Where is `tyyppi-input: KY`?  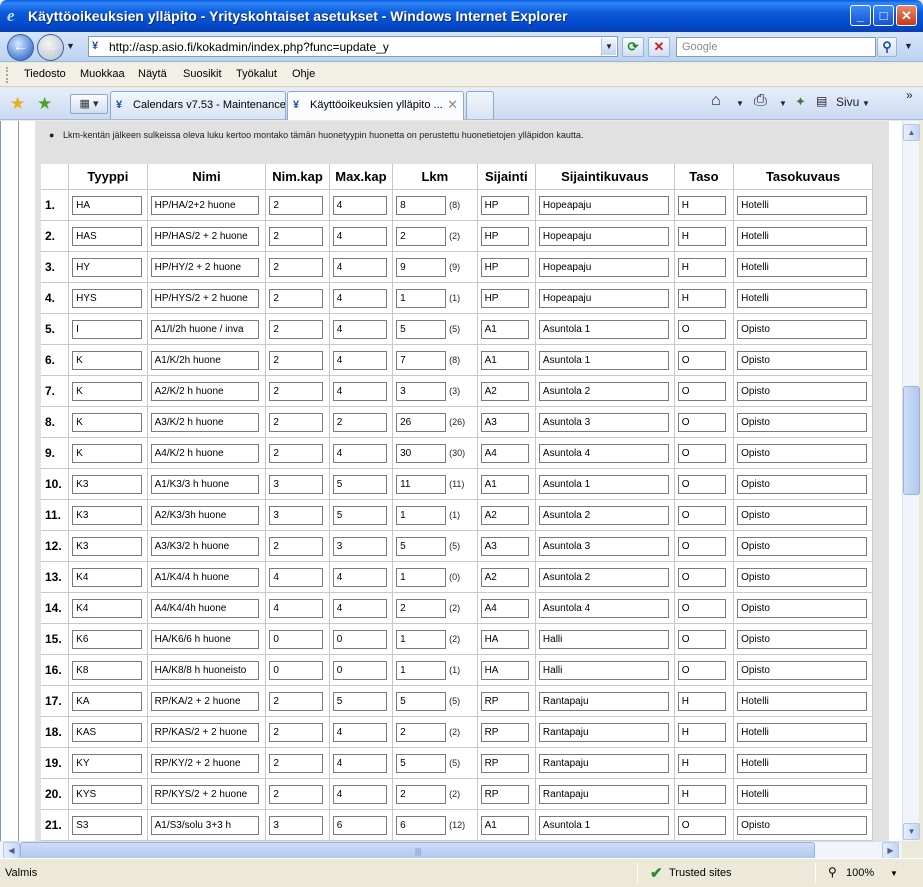
tyyppi-input: KY is located at coordinates (107, 763).